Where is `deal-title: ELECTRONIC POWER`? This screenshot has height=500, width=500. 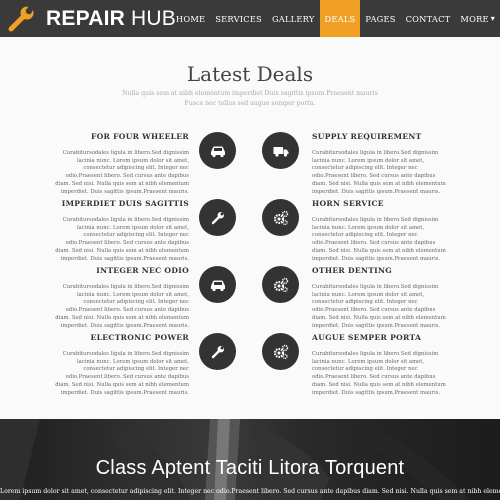
deal-title: ELECTRONIC POWER is located at coordinates (120, 337).